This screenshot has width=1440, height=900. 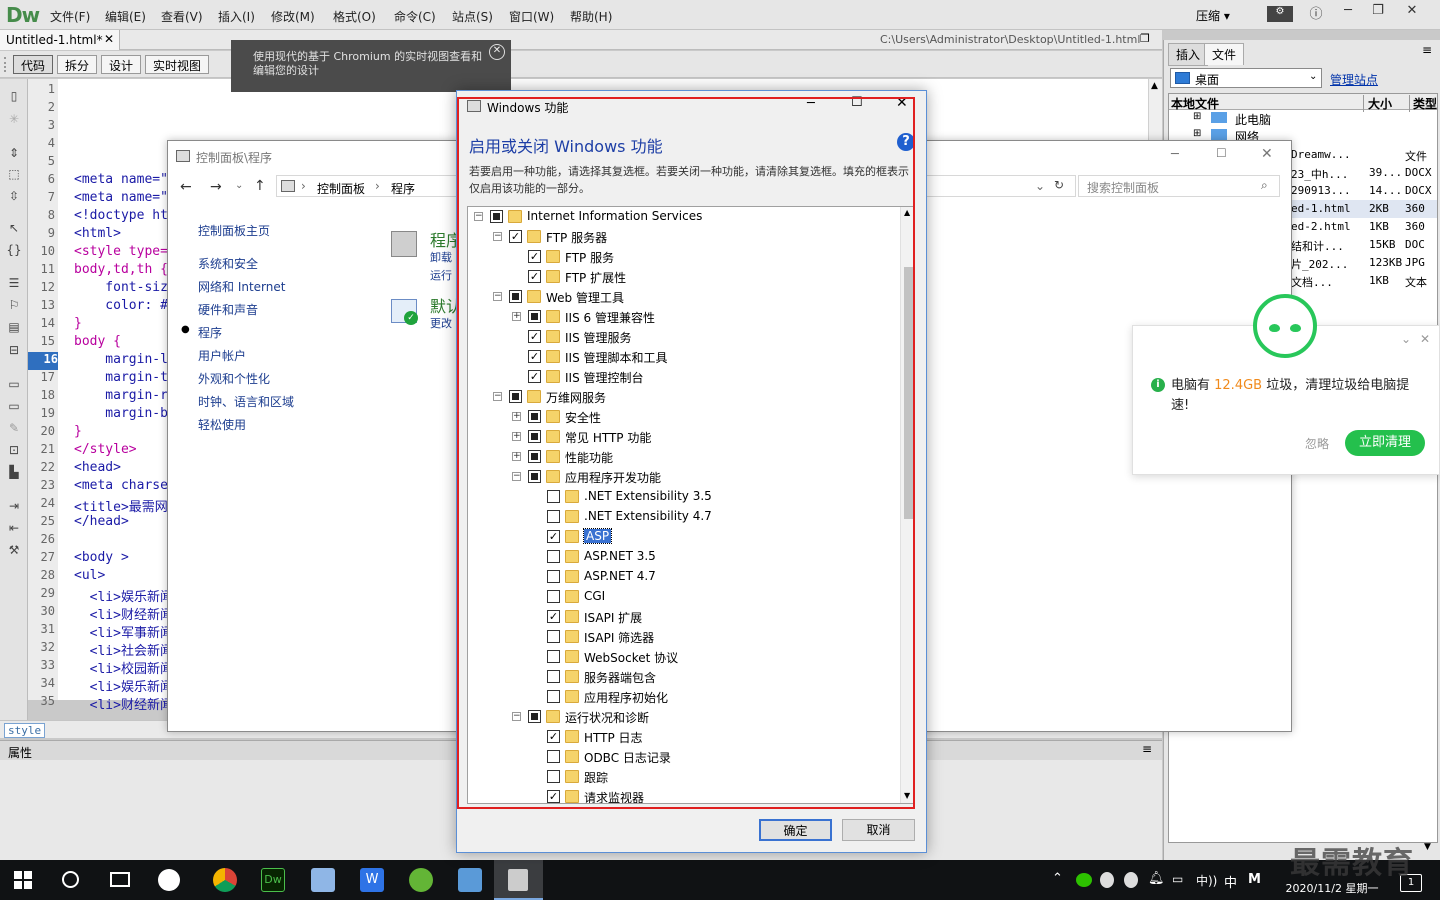 What do you see at coordinates (97, 235) in the screenshot?
I see `code-line: <html>` at bounding box center [97, 235].